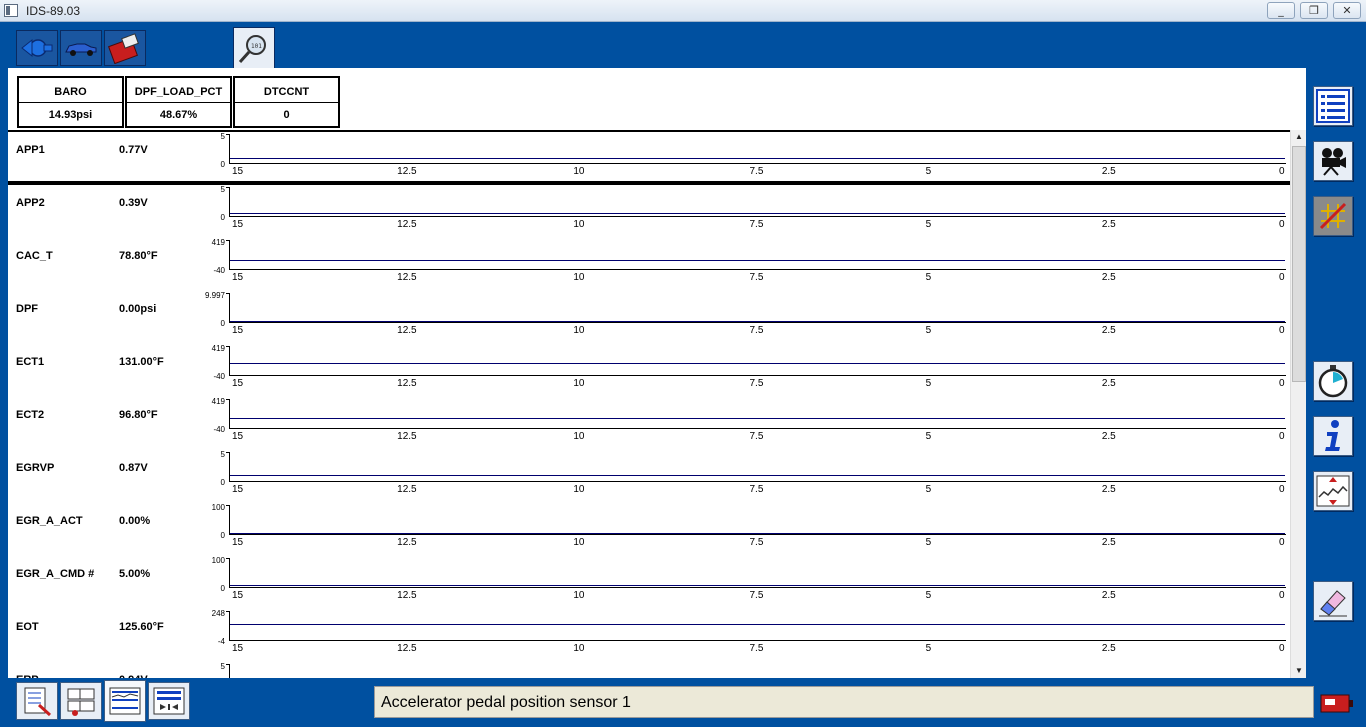 The width and height of the screenshot is (1366, 727). Describe the element at coordinates (30, 203) in the screenshot. I see `graph-label: APP2` at that location.